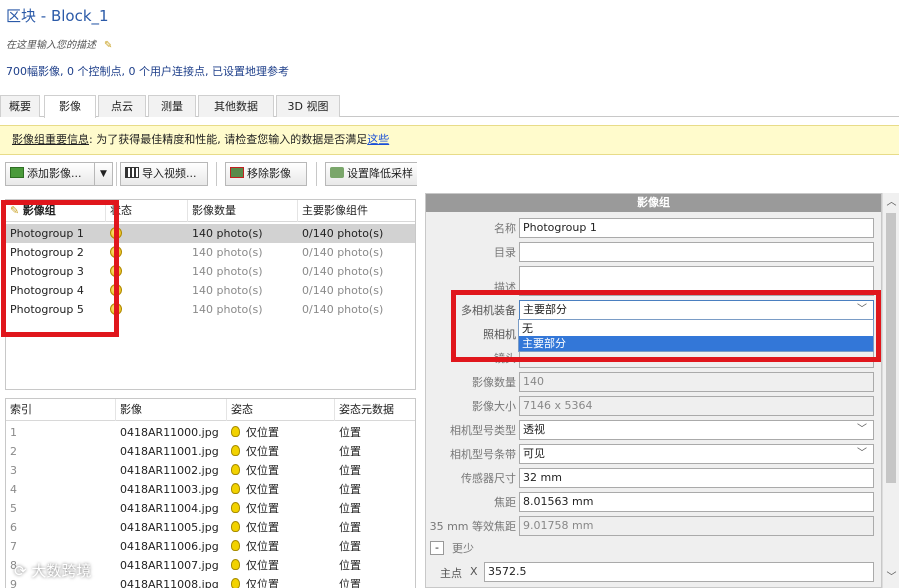  What do you see at coordinates (269, 173) in the screenshot?
I see `remove-images-label: 移除影像` at bounding box center [269, 173].